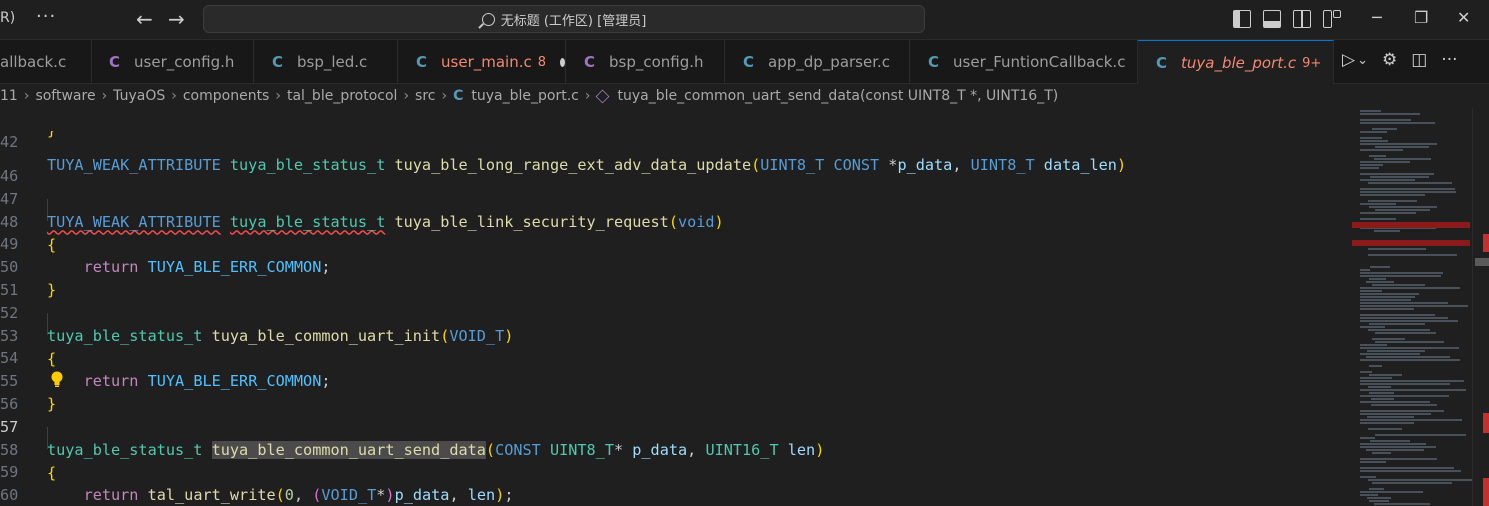  Describe the element at coordinates (1287, 19) in the screenshot. I see `layout-controls` at that location.